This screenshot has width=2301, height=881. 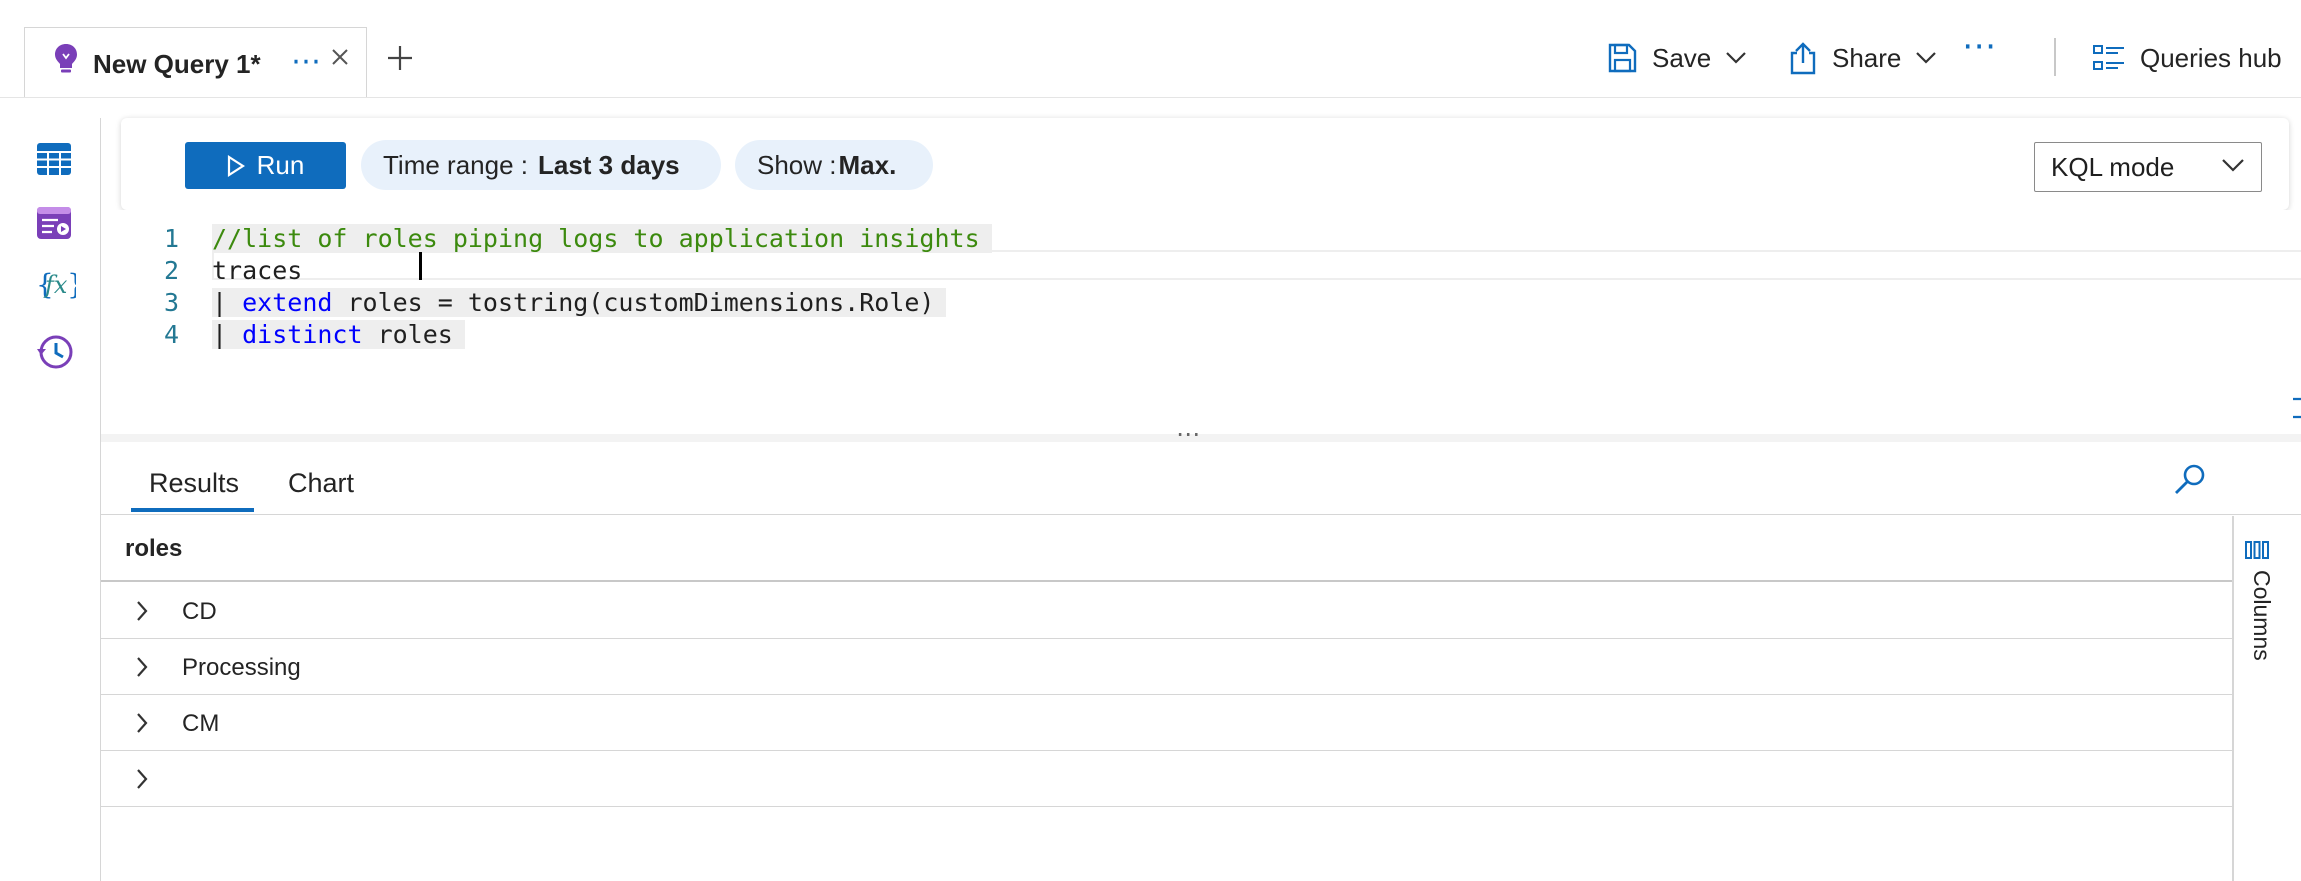 I want to click on show-limit-picker: Show : Max., so click(x=834, y=165).